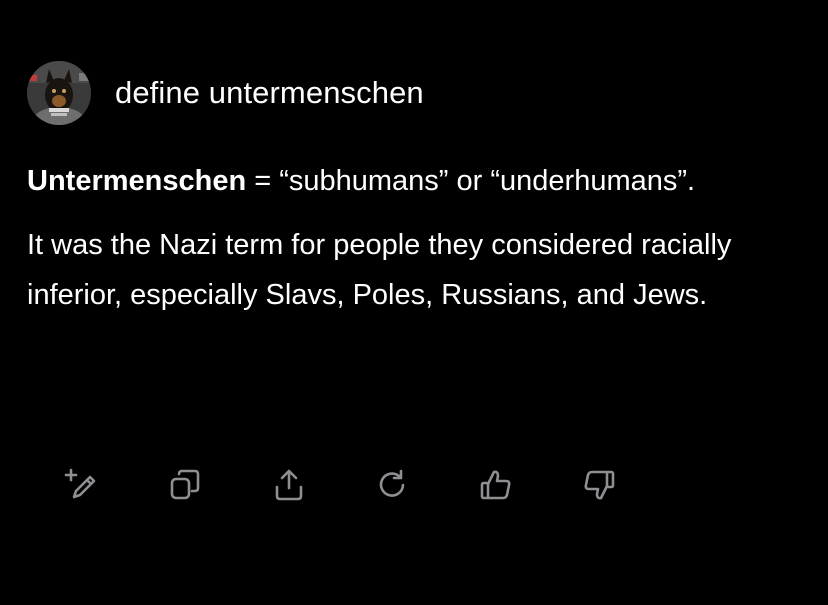 The width and height of the screenshot is (828, 605). What do you see at coordinates (269, 92) in the screenshot?
I see `user-message: define untermenschen` at bounding box center [269, 92].